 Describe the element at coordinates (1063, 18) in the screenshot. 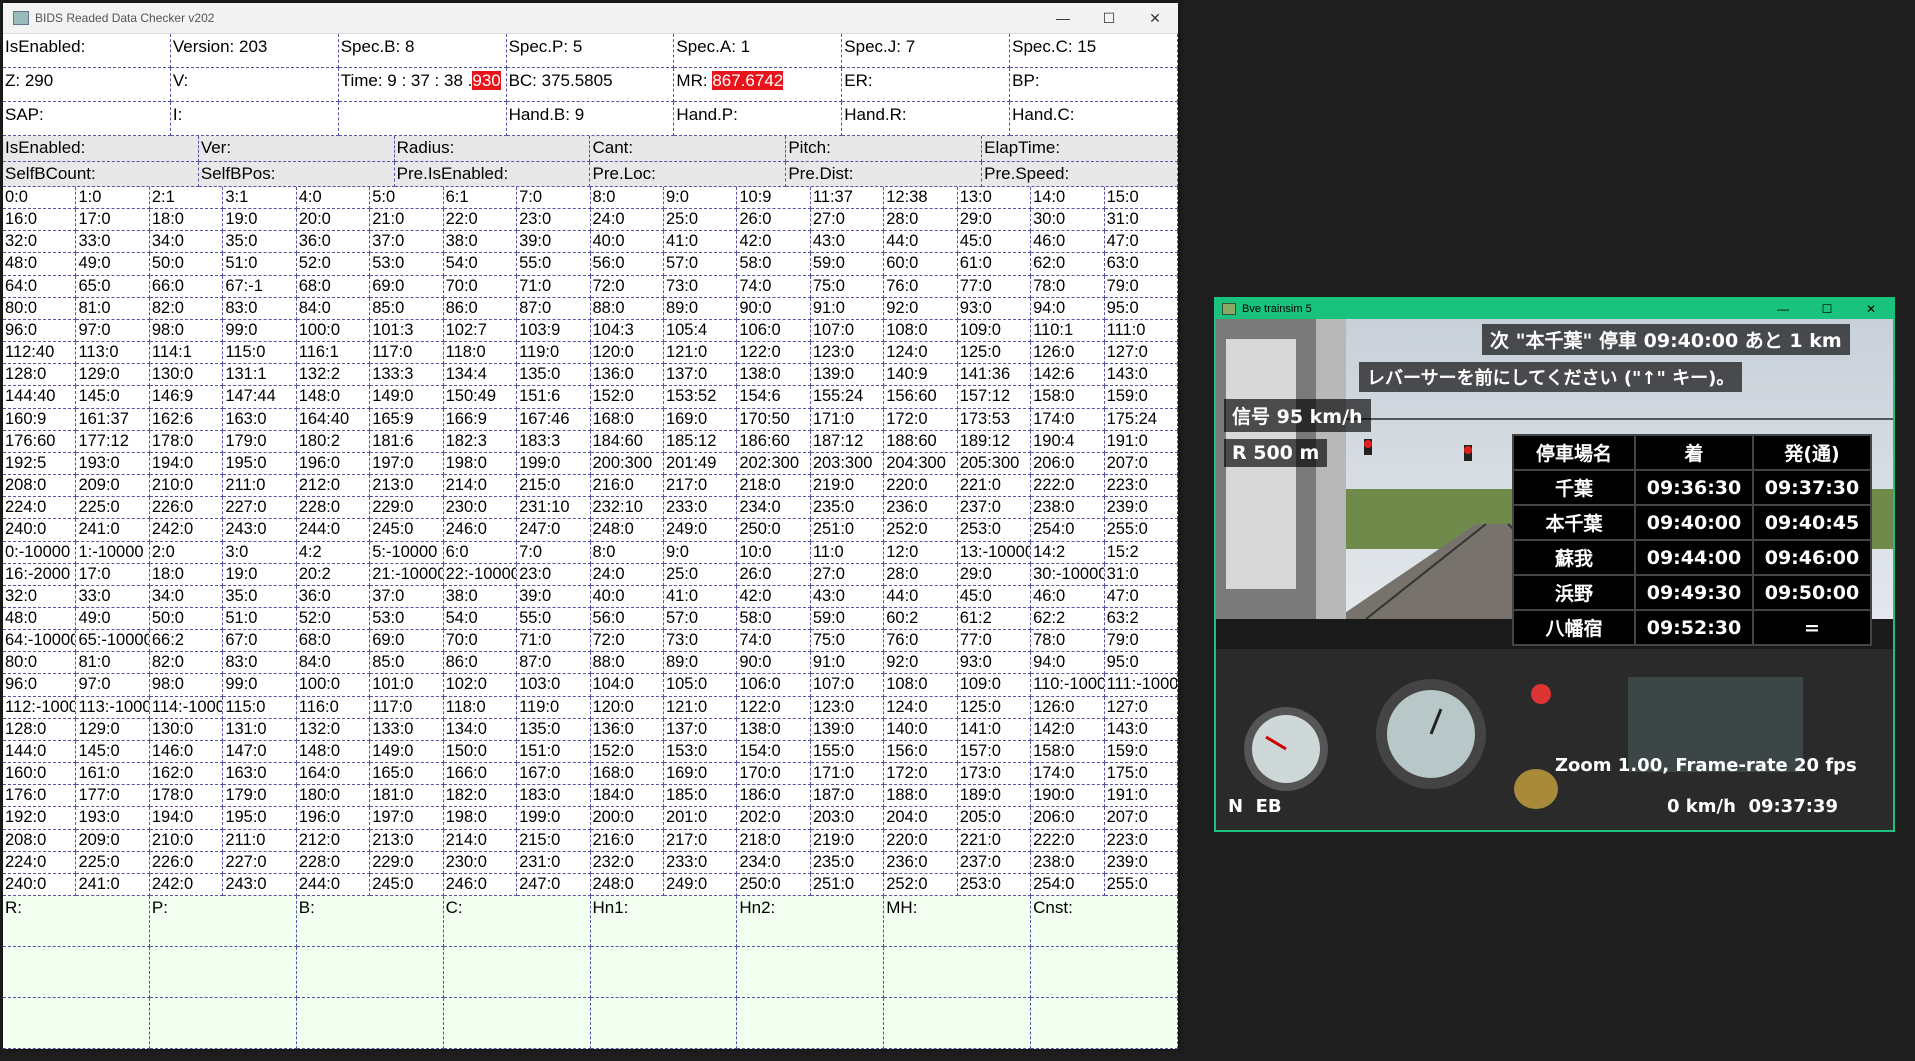

I see `minimize-button: —` at that location.